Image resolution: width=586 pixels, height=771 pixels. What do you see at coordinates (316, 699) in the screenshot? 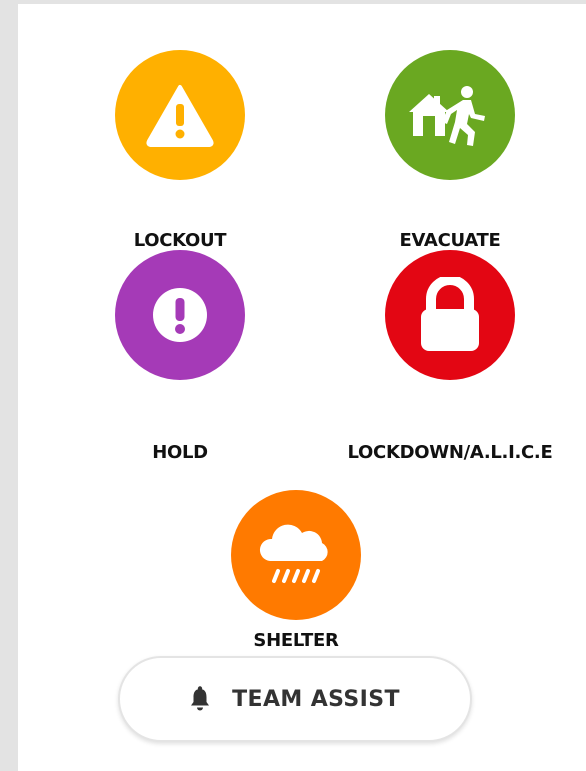
I see `team-assist-label: TEAM ASSIST` at bounding box center [316, 699].